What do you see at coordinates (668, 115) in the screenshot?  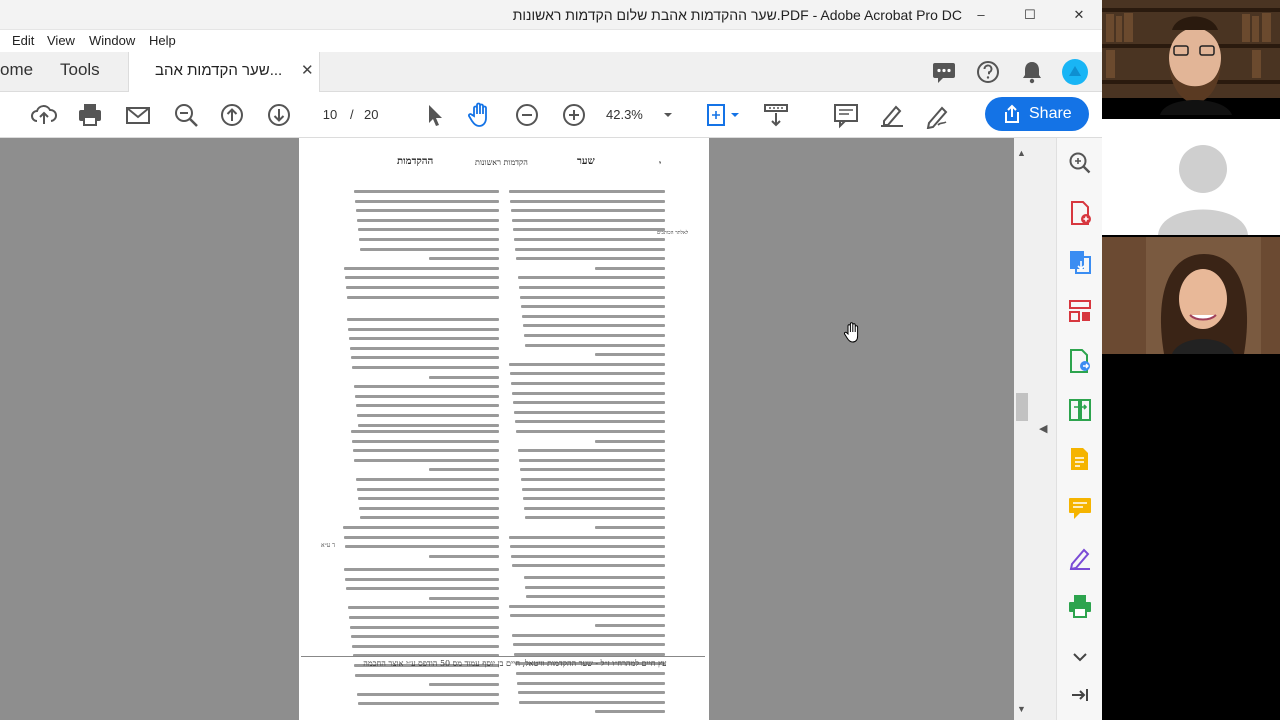 I see `chevron-down-icon` at bounding box center [668, 115].